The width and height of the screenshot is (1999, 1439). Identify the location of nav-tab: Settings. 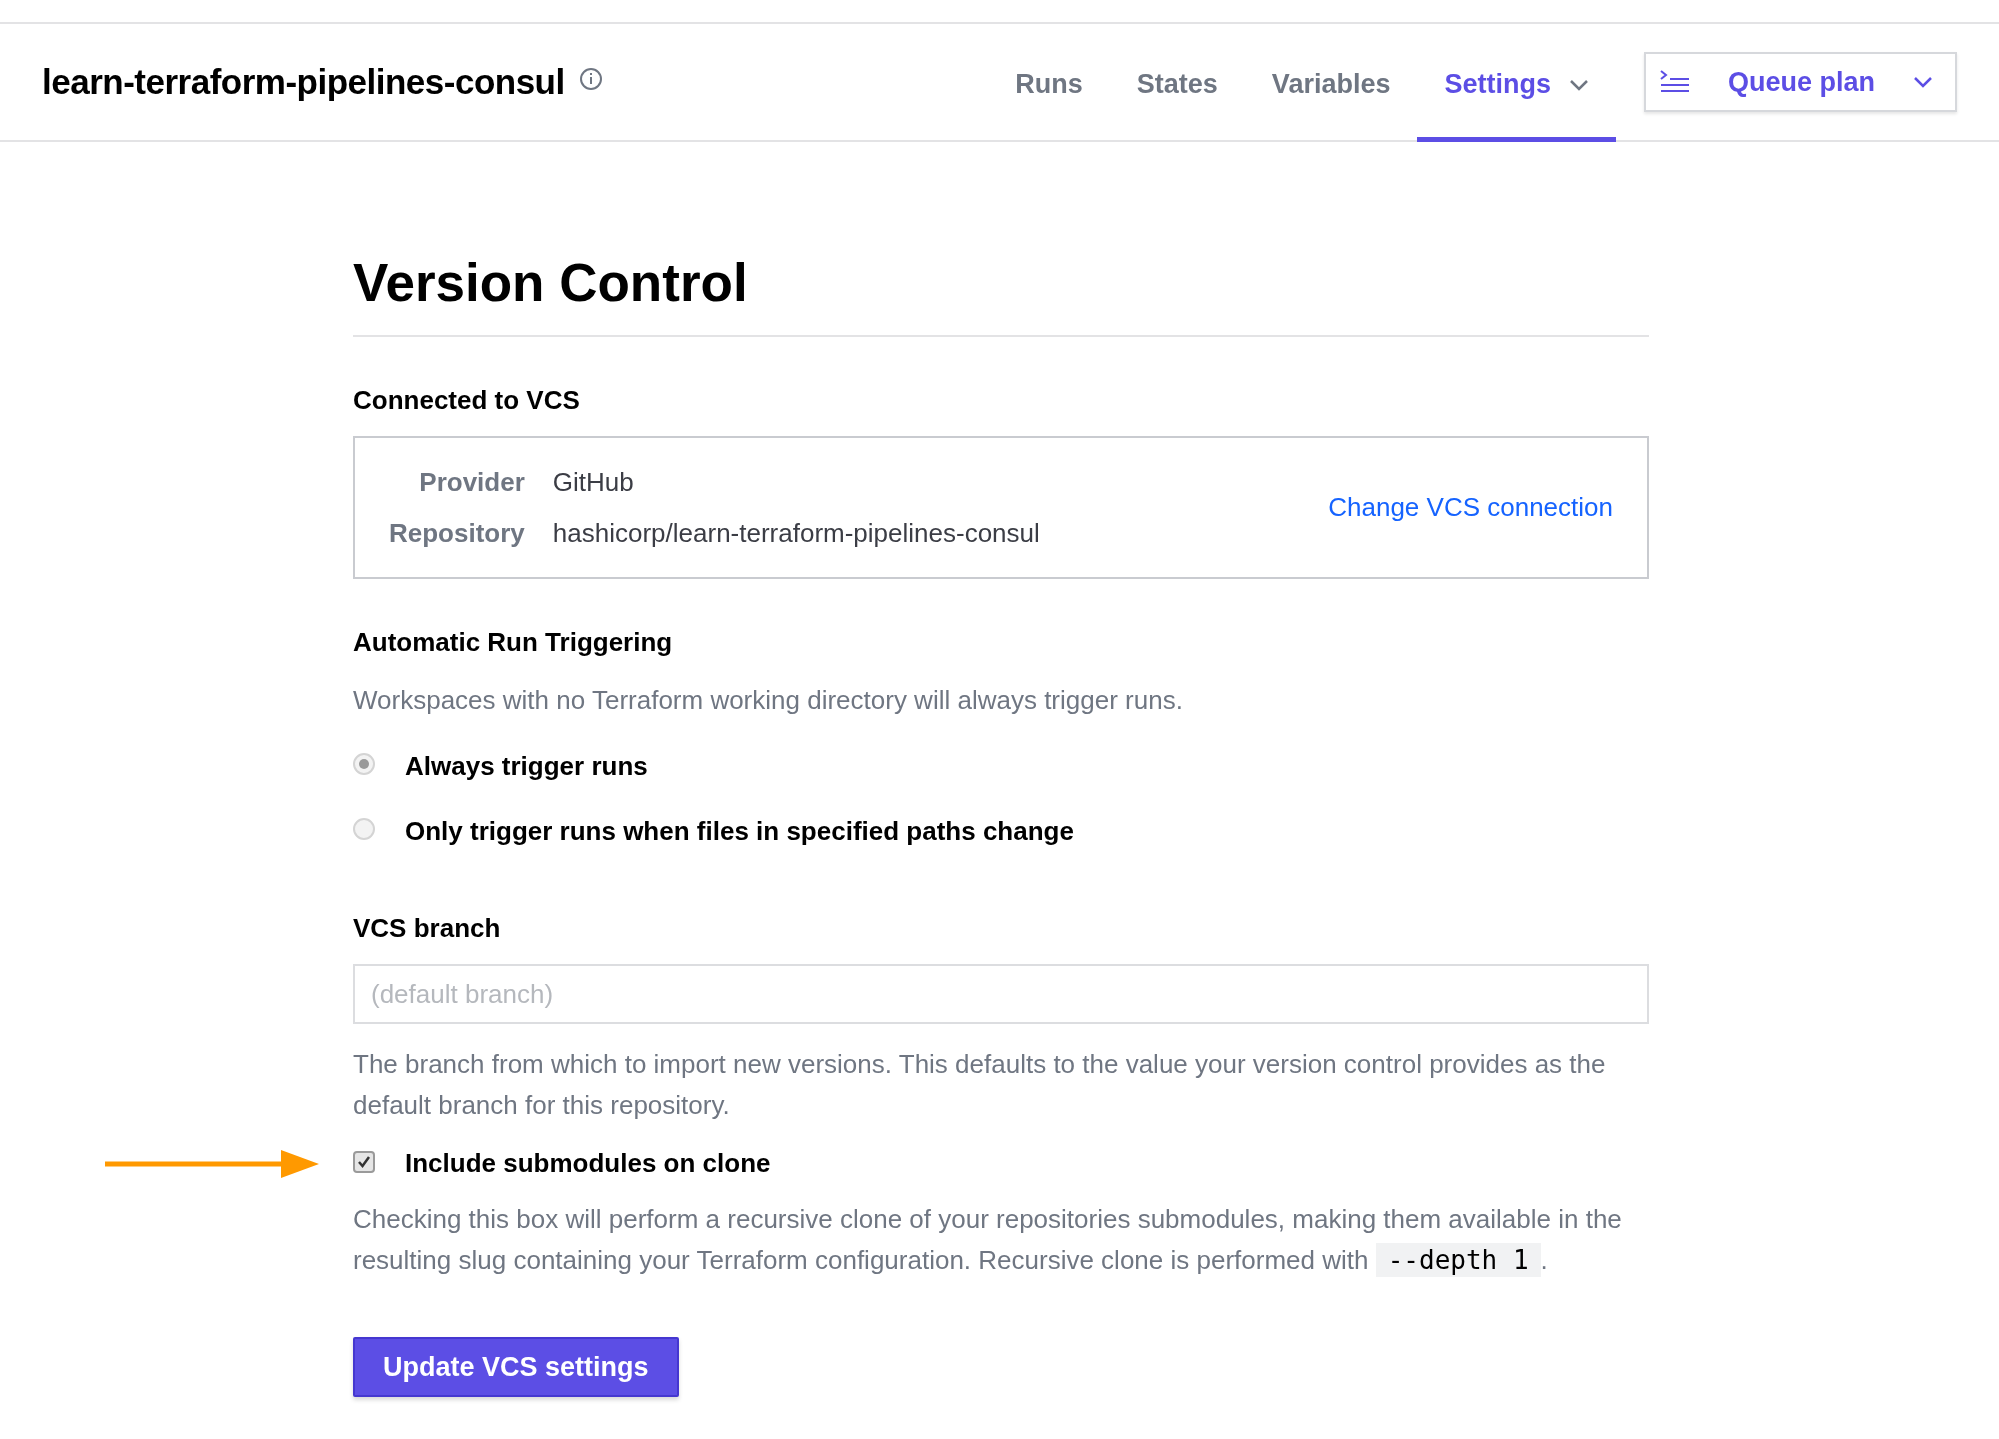
(1516, 83).